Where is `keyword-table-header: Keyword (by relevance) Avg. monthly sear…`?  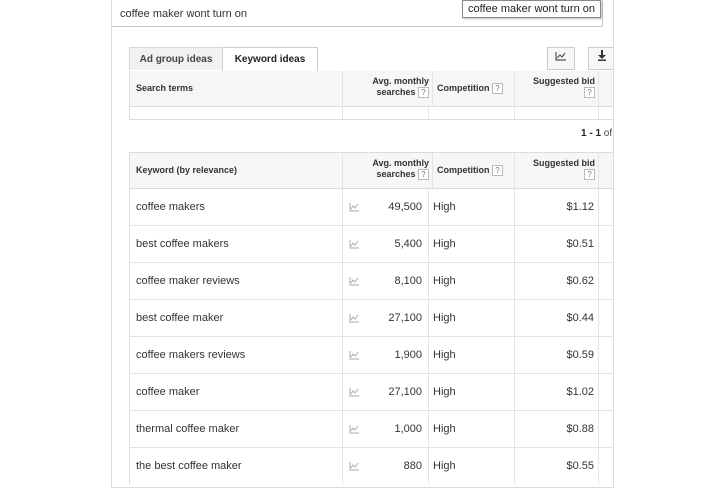
keyword-table-header: Keyword (by relevance) Avg. monthly sear… is located at coordinates (371, 172).